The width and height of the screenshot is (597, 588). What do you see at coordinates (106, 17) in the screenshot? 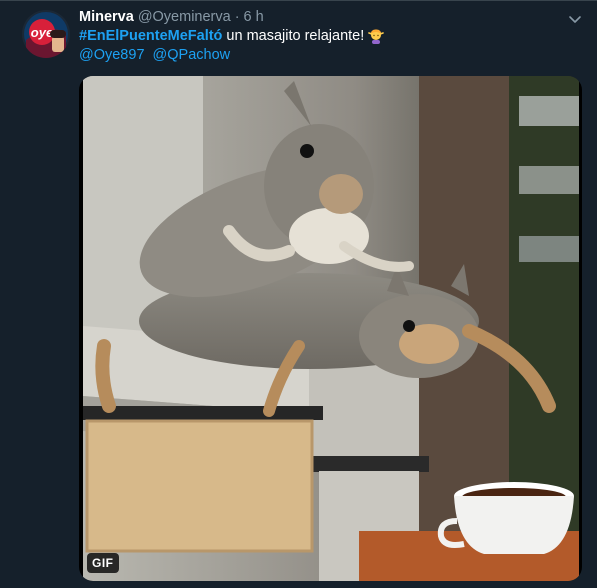
I see `display-name: Minerva` at bounding box center [106, 17].